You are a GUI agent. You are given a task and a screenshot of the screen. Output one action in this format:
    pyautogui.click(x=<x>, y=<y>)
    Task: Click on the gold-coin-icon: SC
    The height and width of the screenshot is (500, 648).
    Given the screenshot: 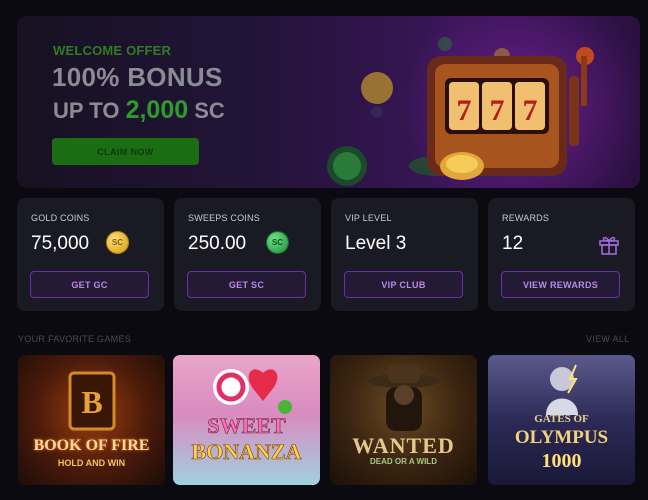 What is the action you would take?
    pyautogui.click(x=117, y=242)
    